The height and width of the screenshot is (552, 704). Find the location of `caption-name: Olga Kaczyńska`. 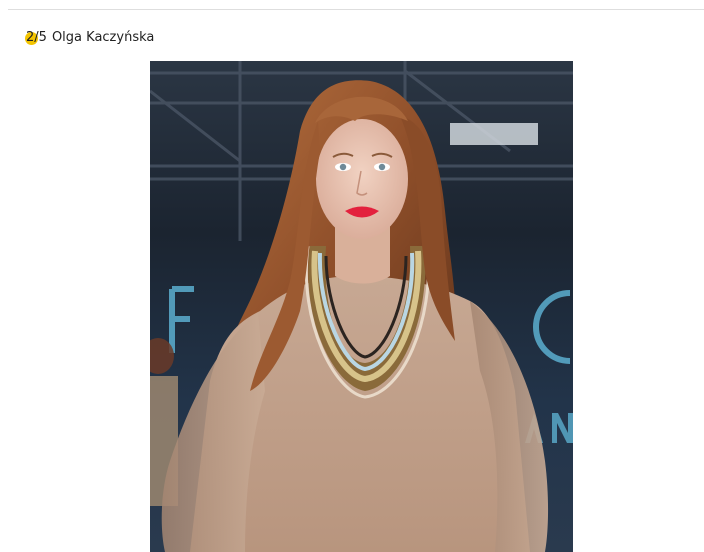

caption-name: Olga Kaczyńska is located at coordinates (103, 37).